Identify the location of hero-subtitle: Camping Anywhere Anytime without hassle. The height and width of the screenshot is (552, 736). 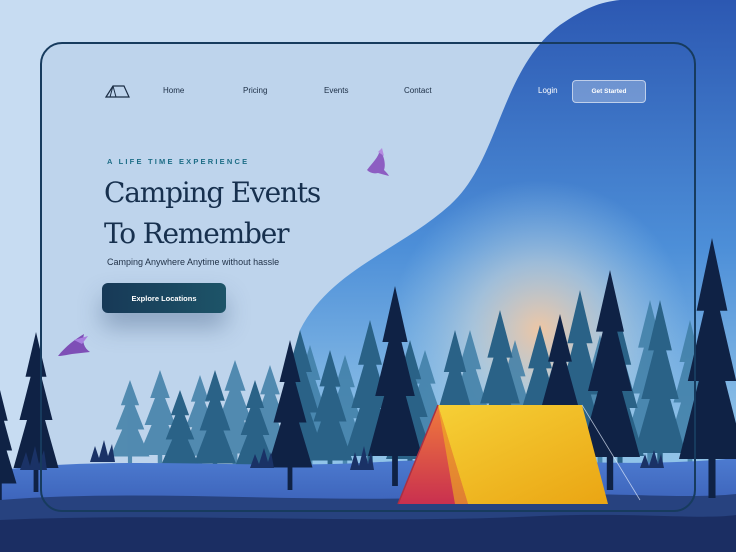
(193, 262).